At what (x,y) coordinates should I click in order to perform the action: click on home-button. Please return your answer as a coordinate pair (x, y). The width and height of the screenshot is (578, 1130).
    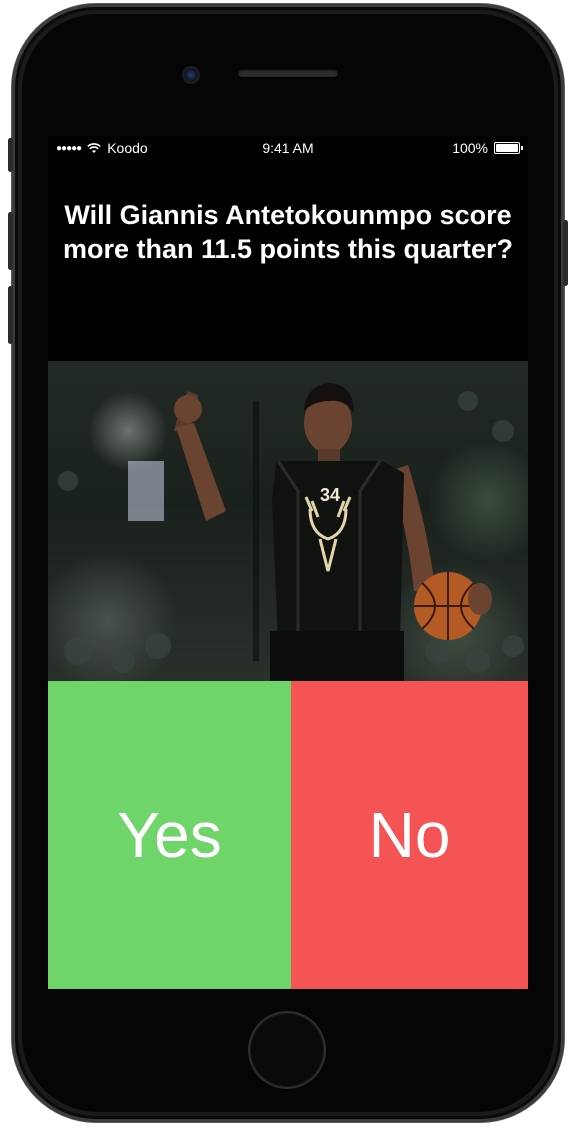
    Looking at the image, I should click on (287, 1050).